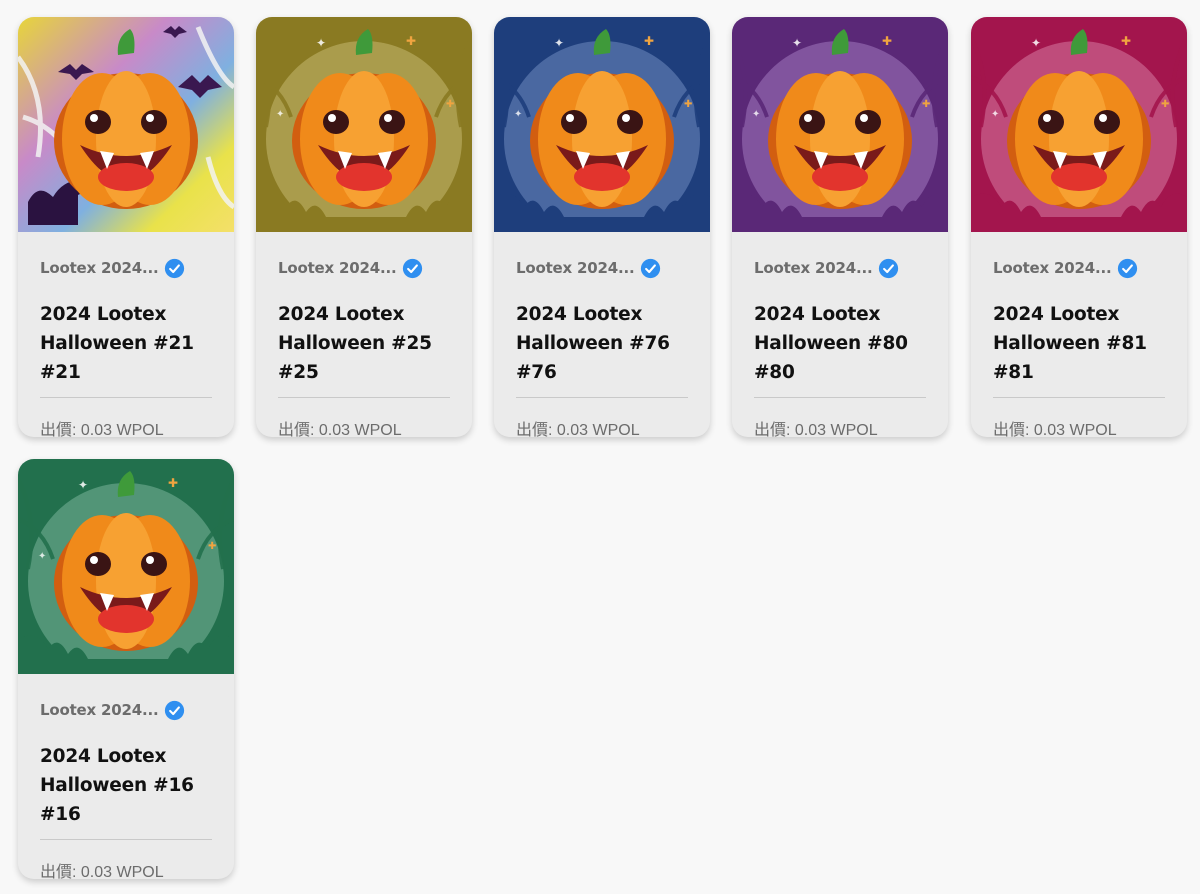 The image size is (1200, 894). Describe the element at coordinates (117, 785) in the screenshot. I see `nft-title-line: Halloween #16` at that location.